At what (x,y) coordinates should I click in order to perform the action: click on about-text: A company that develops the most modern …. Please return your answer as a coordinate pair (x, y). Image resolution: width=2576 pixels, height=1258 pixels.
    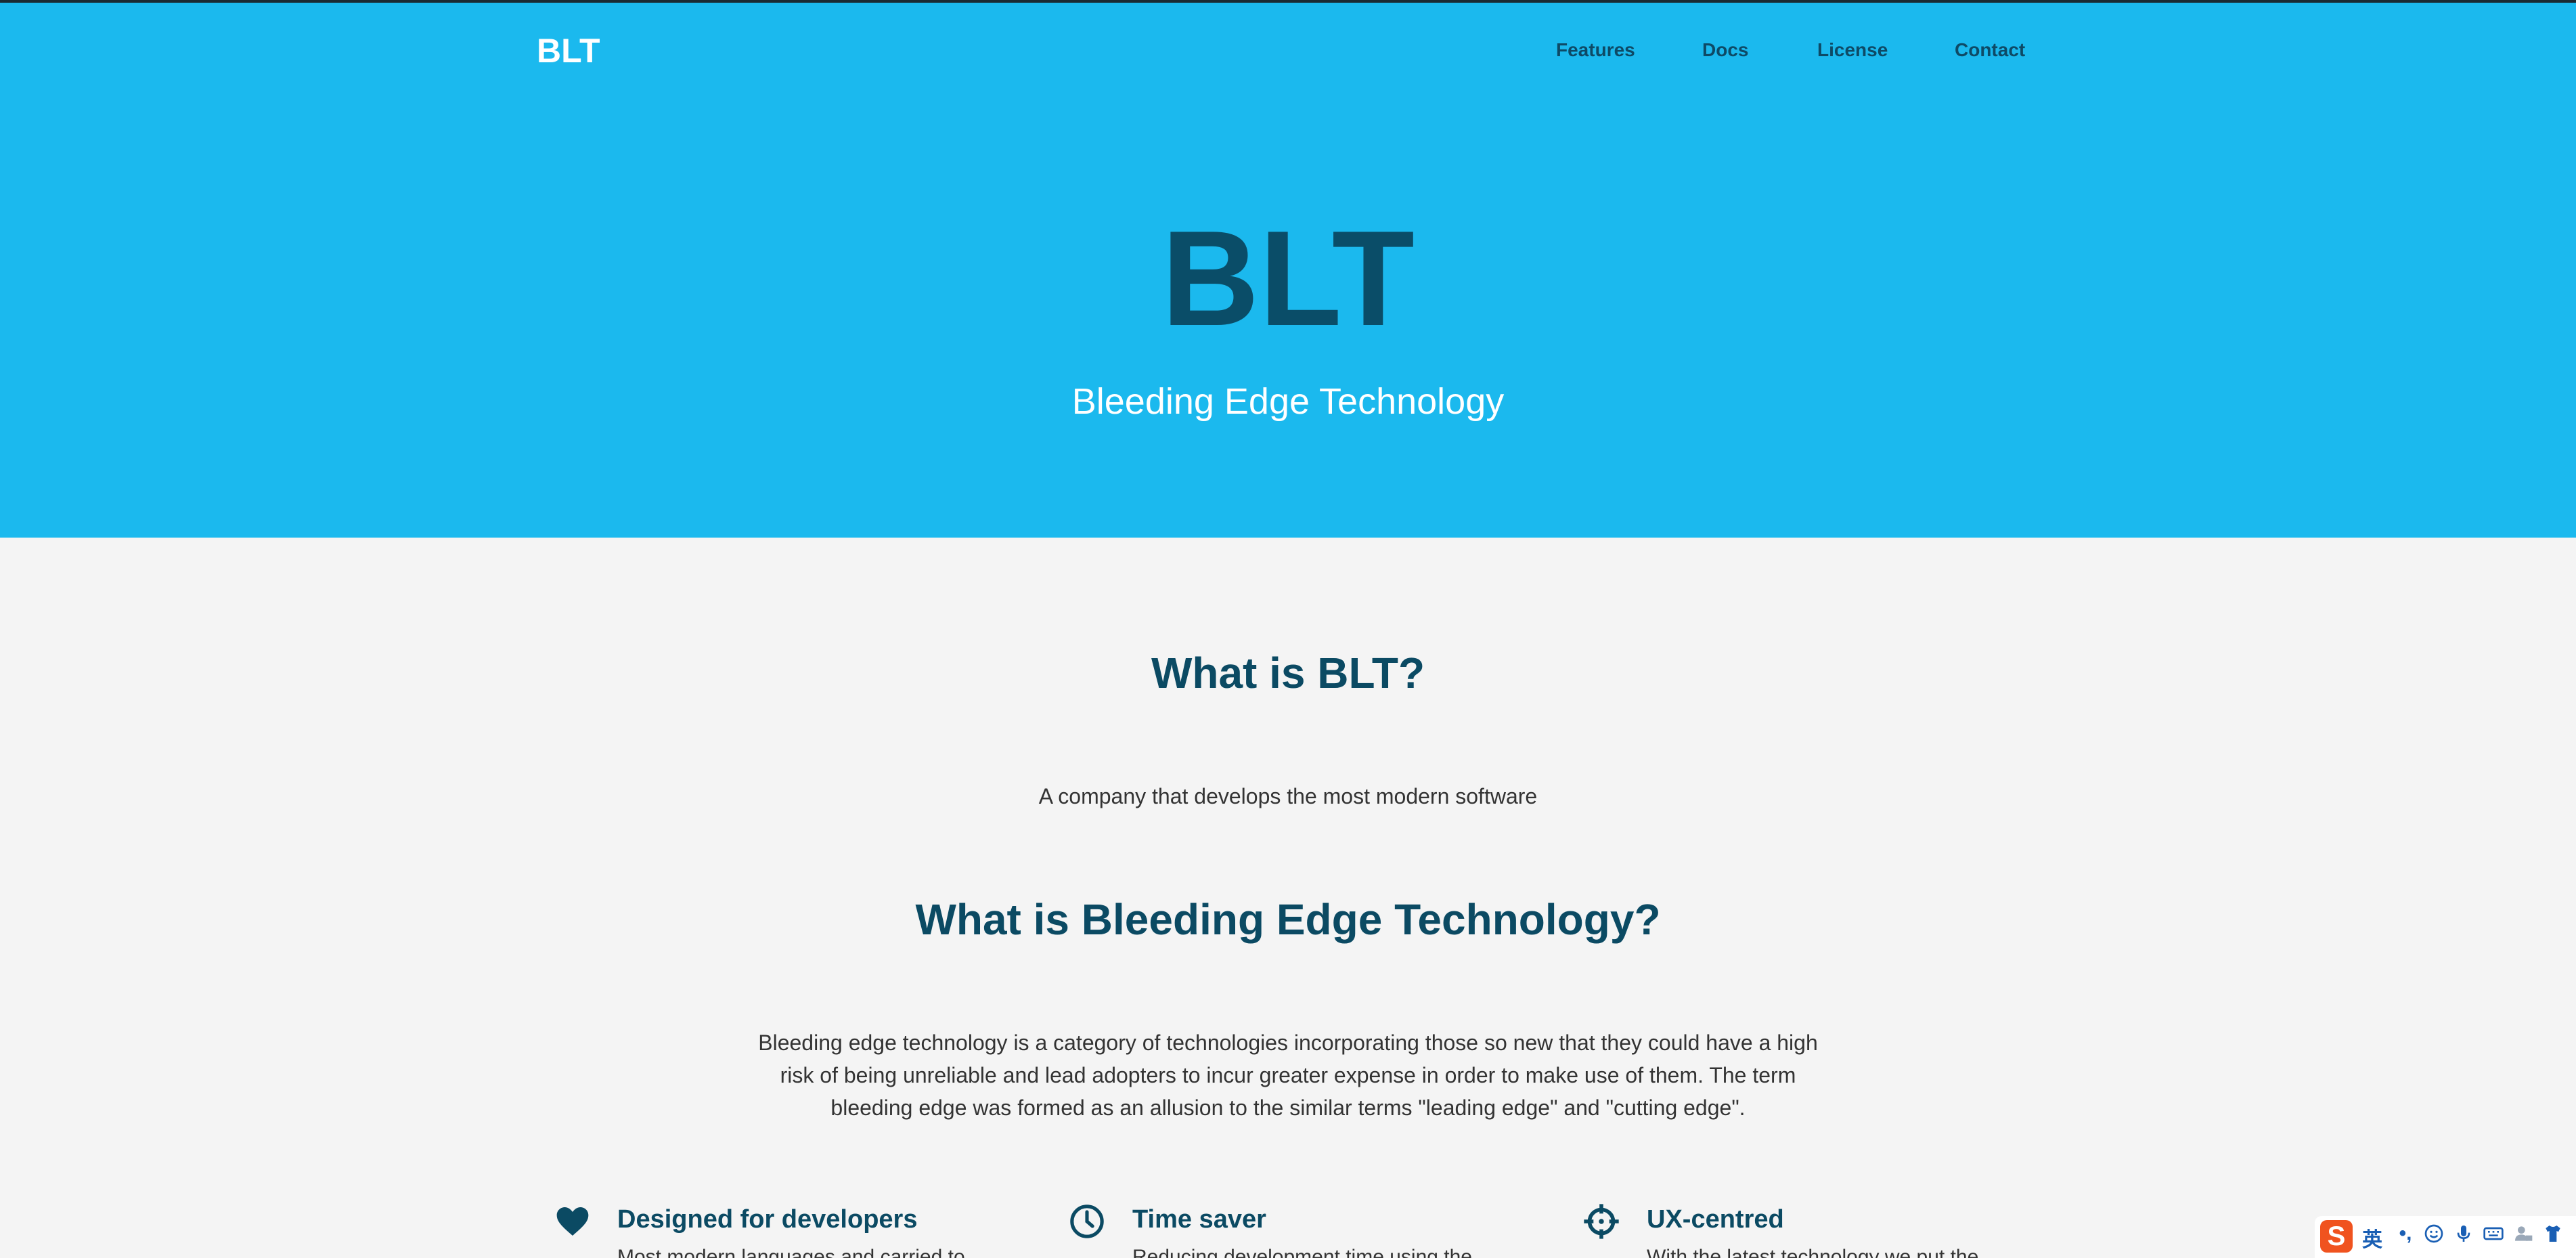
    Looking at the image, I should click on (1288, 796).